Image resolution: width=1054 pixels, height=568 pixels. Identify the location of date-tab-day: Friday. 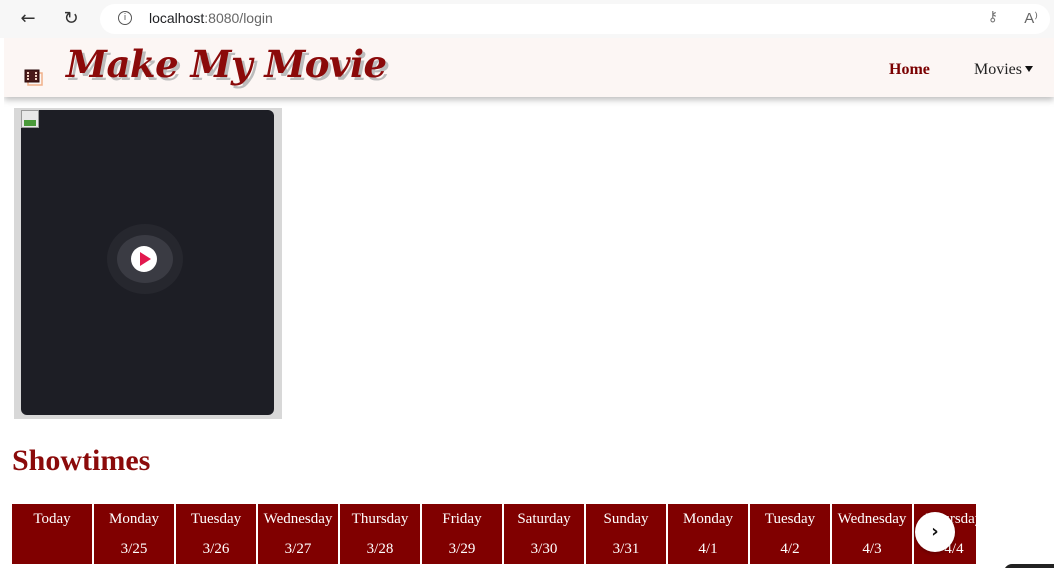
(462, 519).